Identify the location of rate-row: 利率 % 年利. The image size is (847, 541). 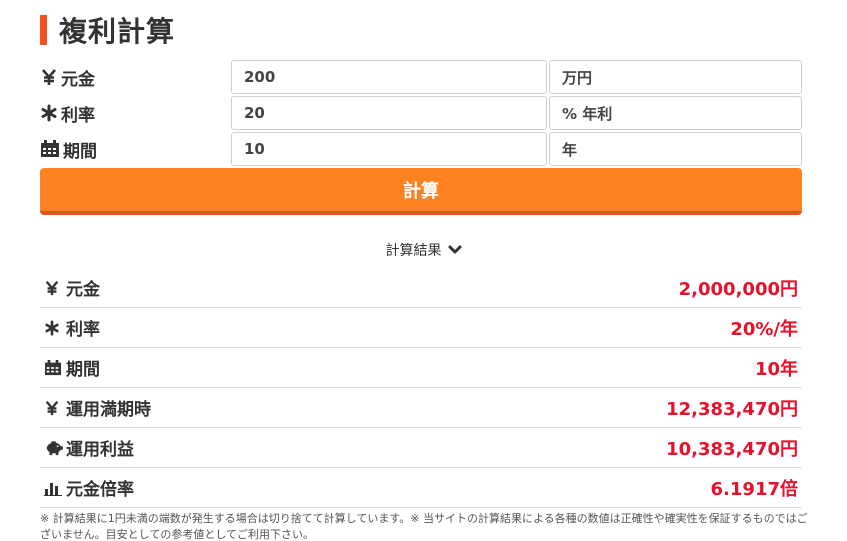
(421, 113).